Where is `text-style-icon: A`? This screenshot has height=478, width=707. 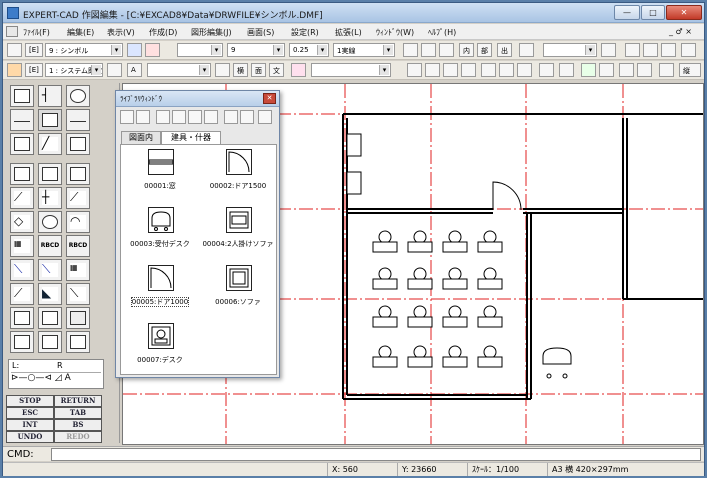
text-style-icon: A is located at coordinates (134, 70).